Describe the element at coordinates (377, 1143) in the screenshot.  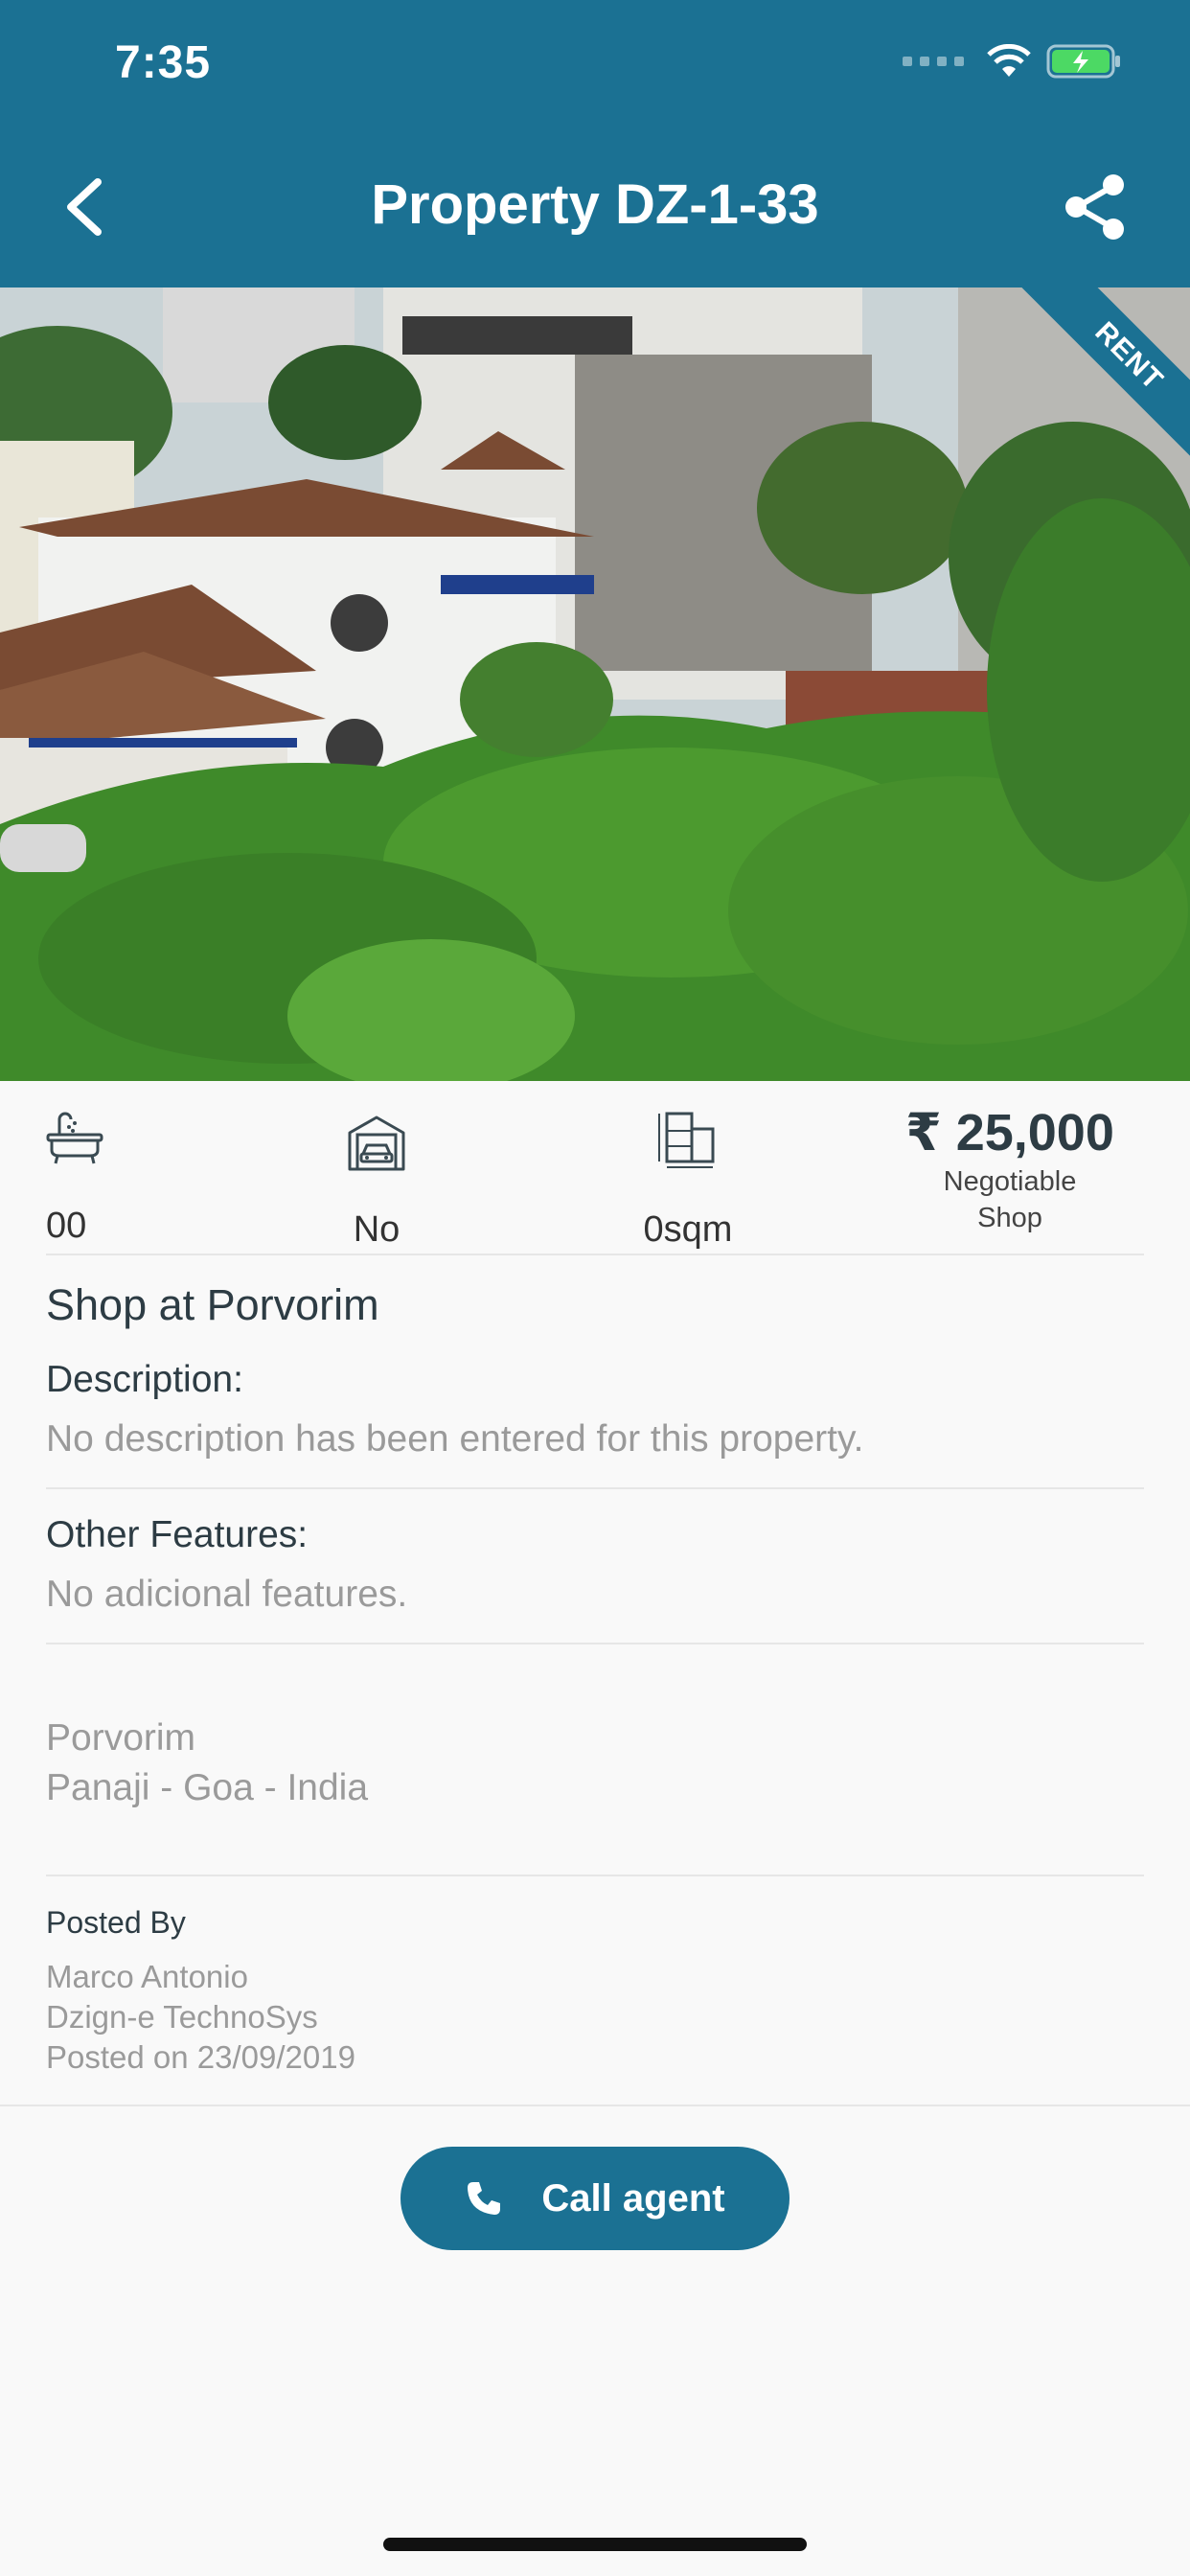
I see `garage-icon` at that location.